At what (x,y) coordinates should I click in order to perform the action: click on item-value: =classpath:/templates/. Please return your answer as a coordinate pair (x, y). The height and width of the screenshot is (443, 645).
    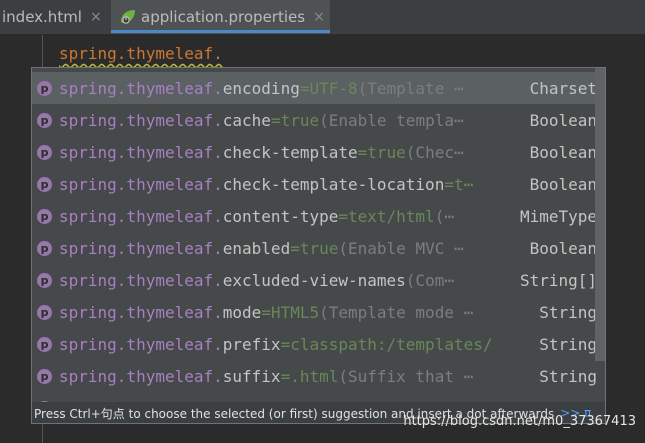
    Looking at the image, I should click on (386, 344).